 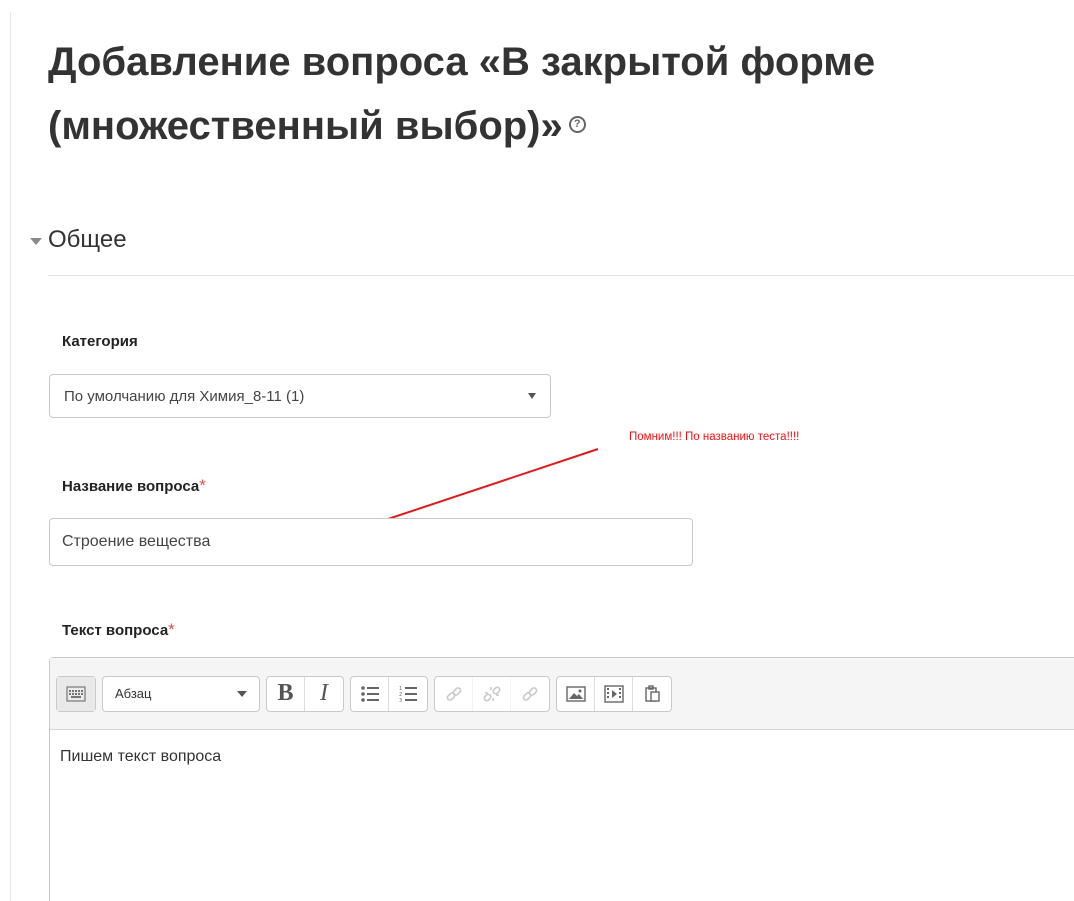 I want to click on toolbar-group-toggle, so click(x=76, y=693).